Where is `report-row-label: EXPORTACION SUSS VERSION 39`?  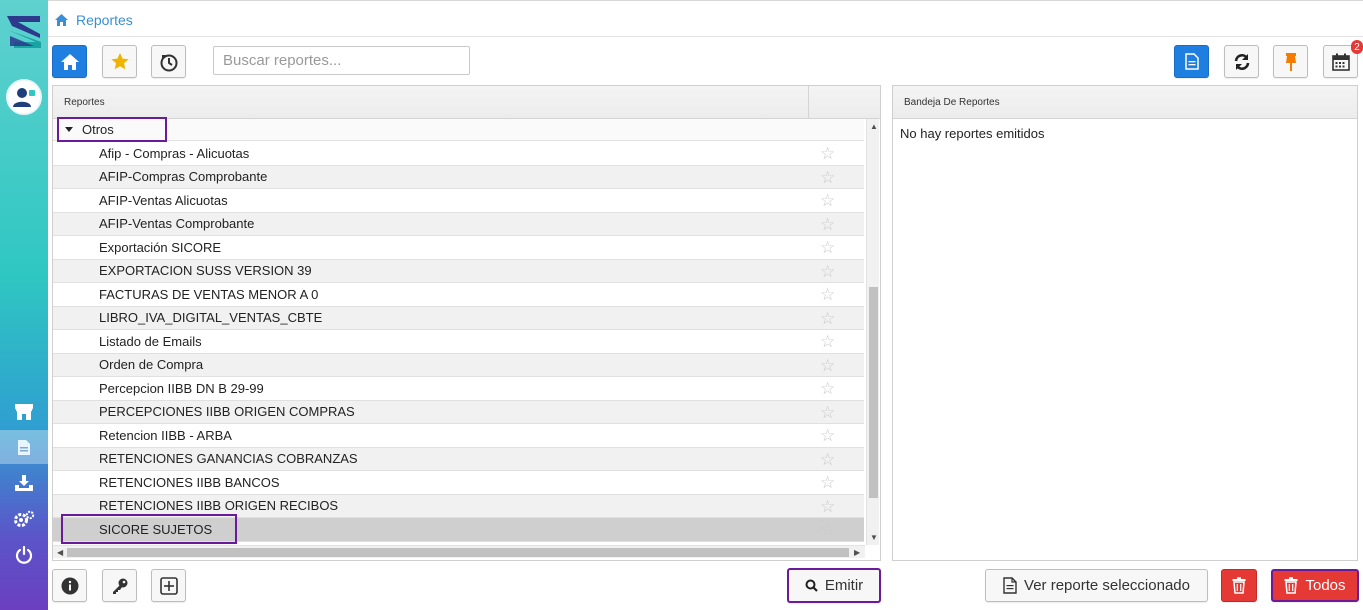 report-row-label: EXPORTACION SUSS VERSION 39 is located at coordinates (205, 271).